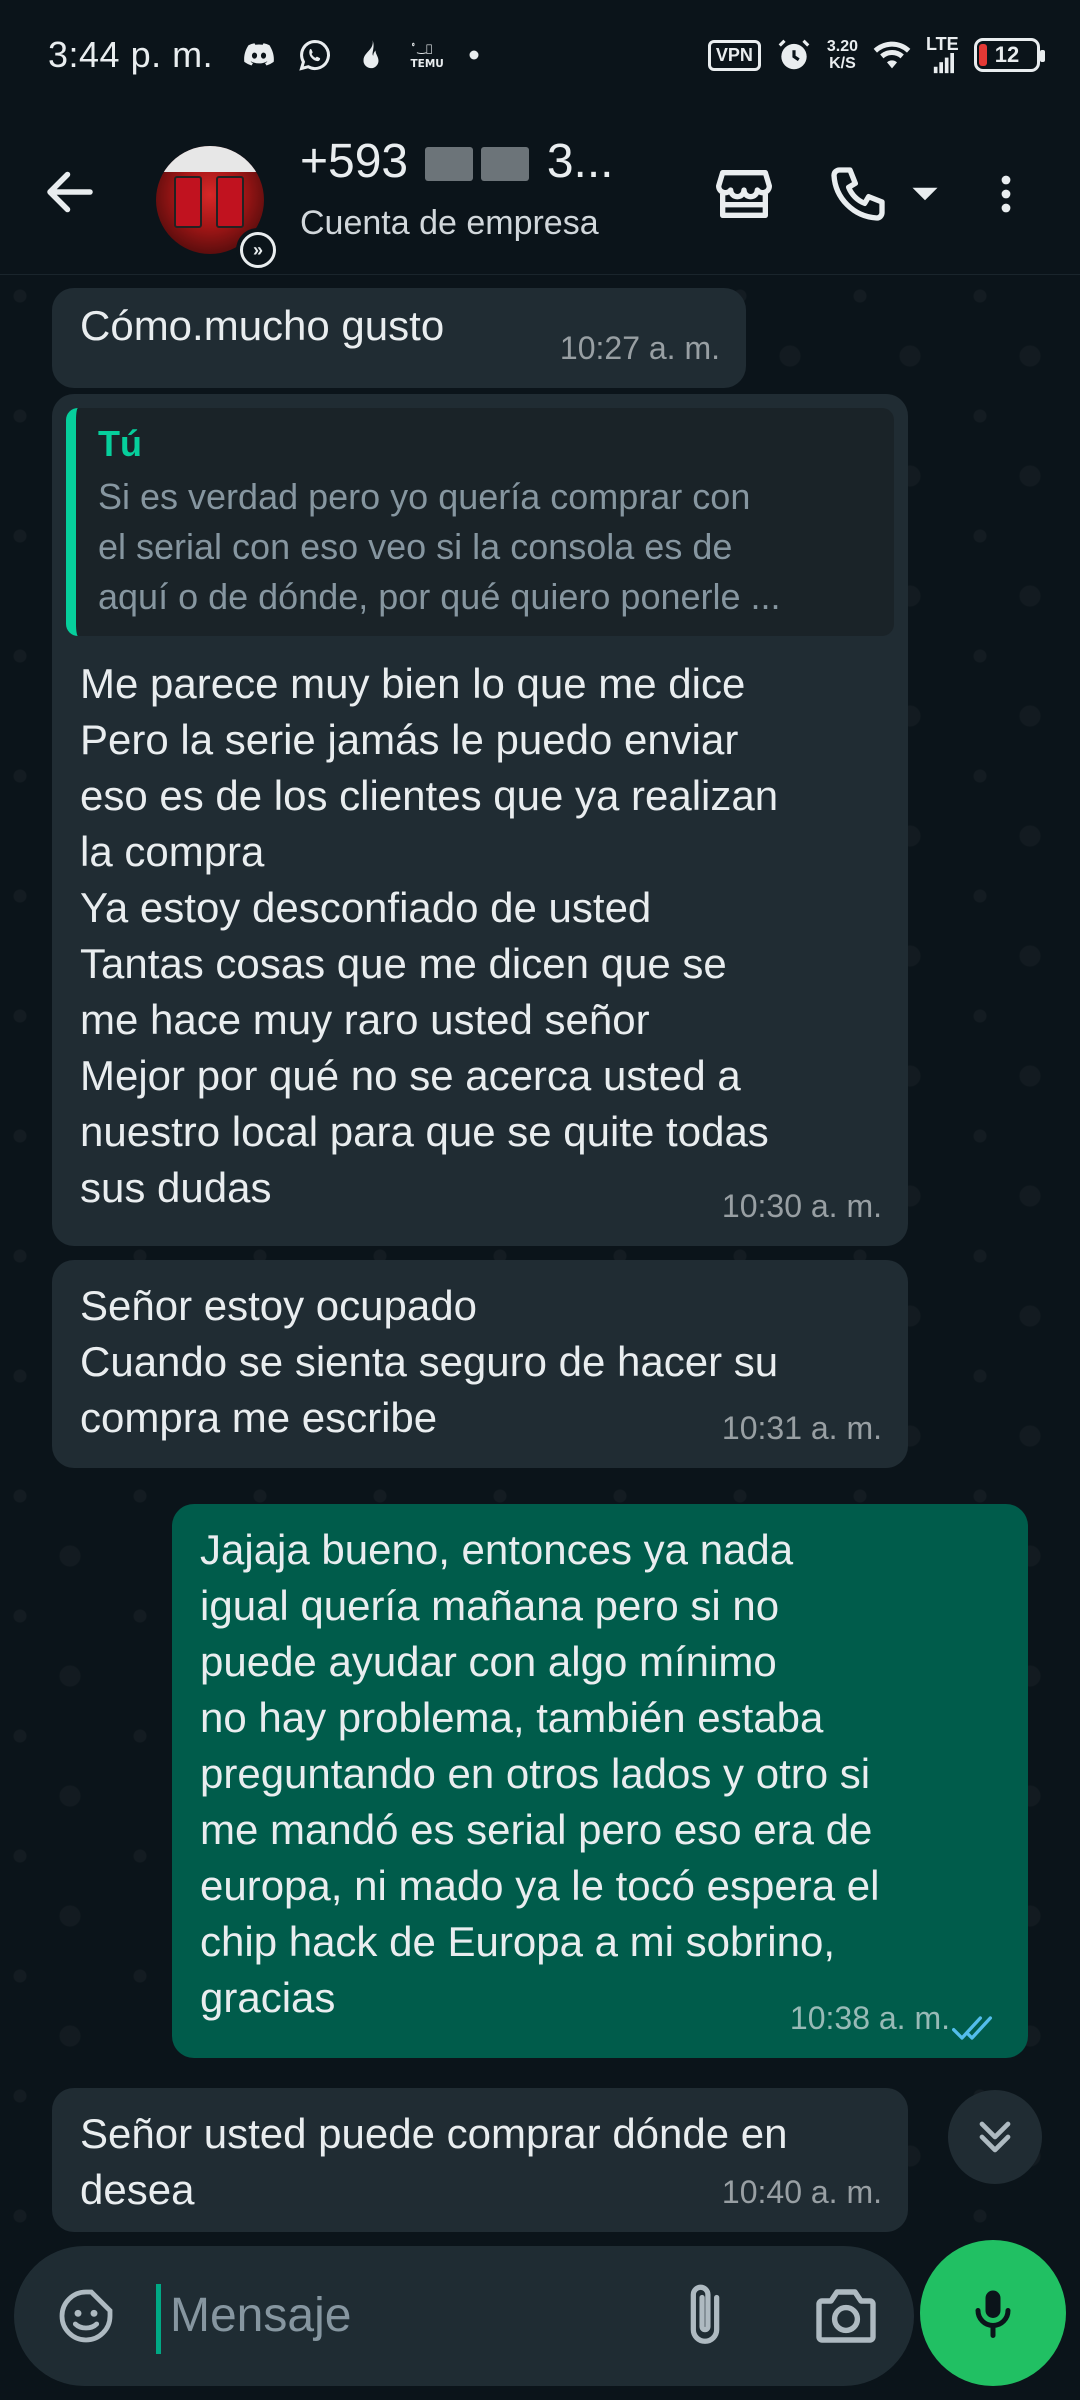  Describe the element at coordinates (801, 1206) in the screenshot. I see `message-time: 10:30 a. m.` at that location.